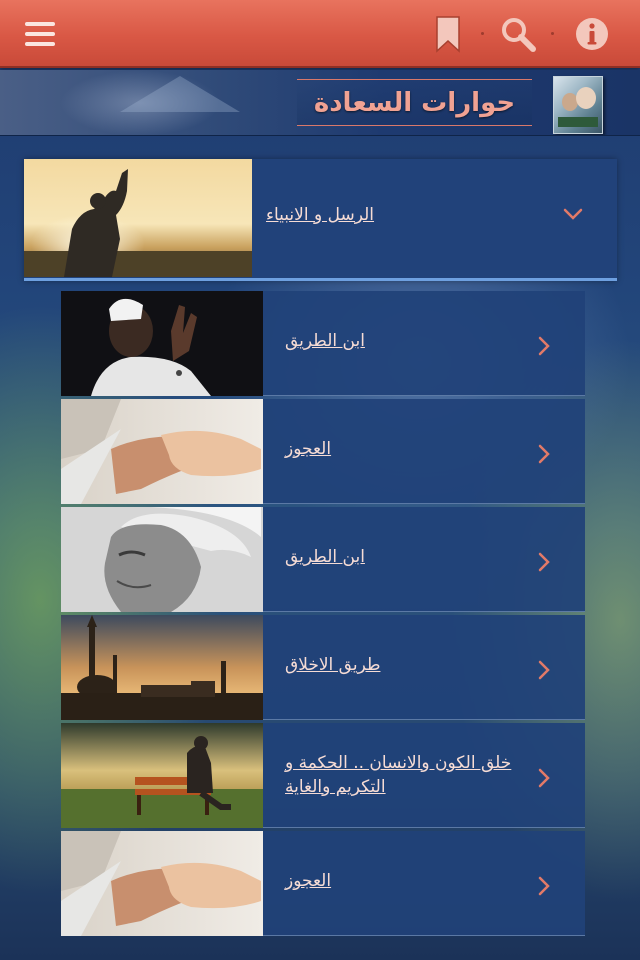 The height and width of the screenshot is (960, 640). I want to click on search-icon, so click(519, 35).